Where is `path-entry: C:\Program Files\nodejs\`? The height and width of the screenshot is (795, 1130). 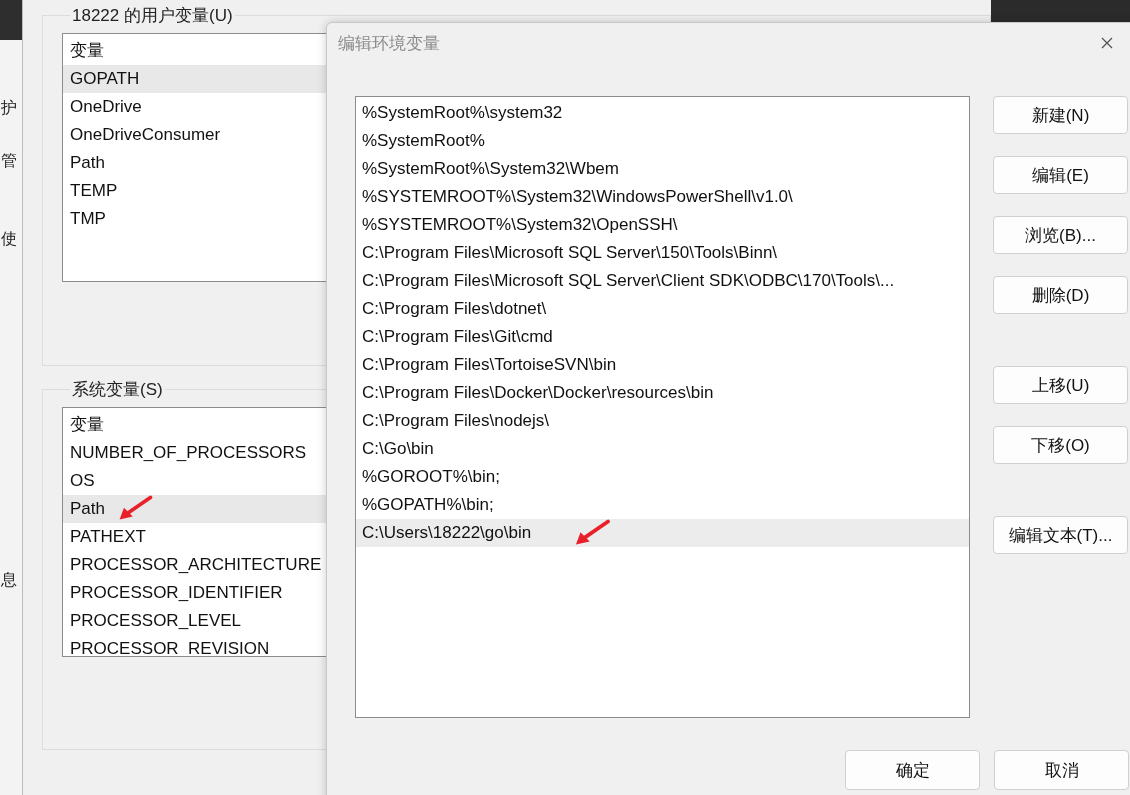
path-entry: C:\Program Files\nodejs\ is located at coordinates (662, 421).